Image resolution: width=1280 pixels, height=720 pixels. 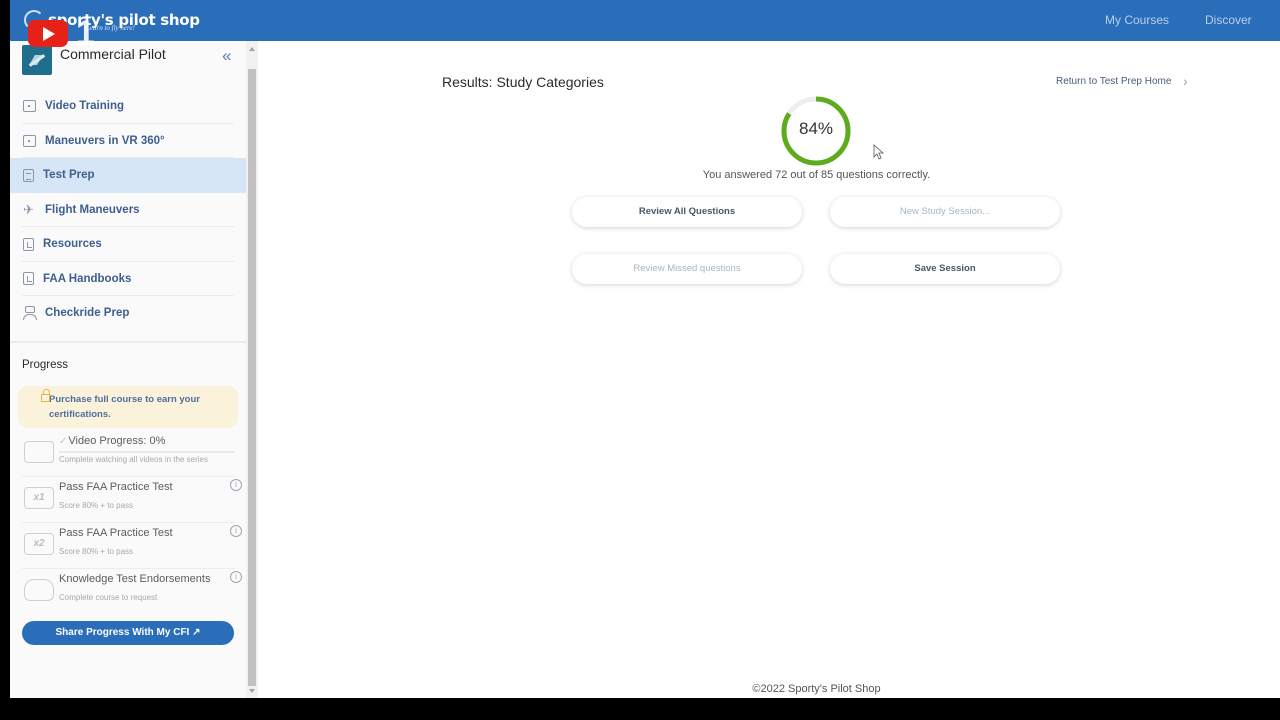 I want to click on overlay-number: 1, so click(x=85, y=33).